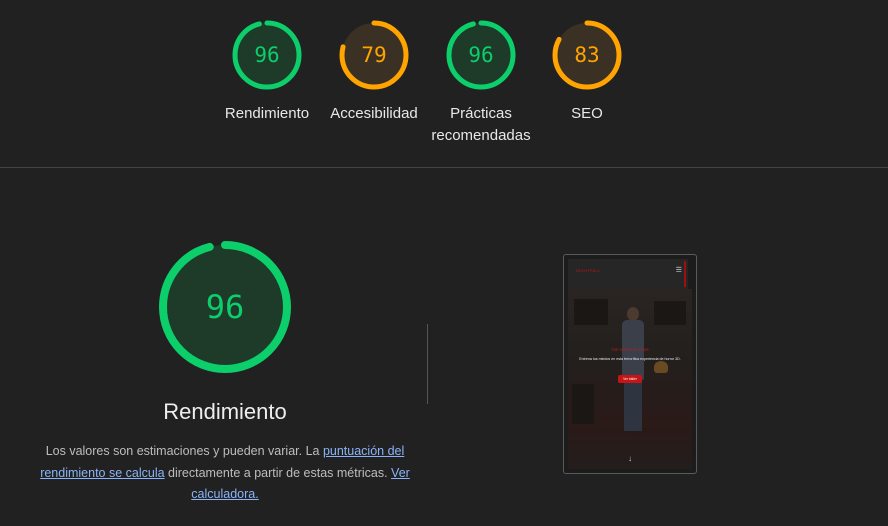  I want to click on character-head, so click(633, 314).